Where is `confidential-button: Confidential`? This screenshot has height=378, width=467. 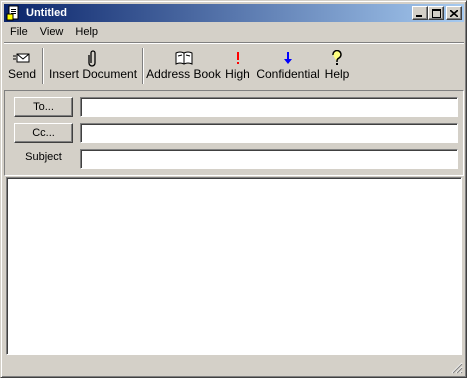
confidential-button: Confidential is located at coordinates (288, 67).